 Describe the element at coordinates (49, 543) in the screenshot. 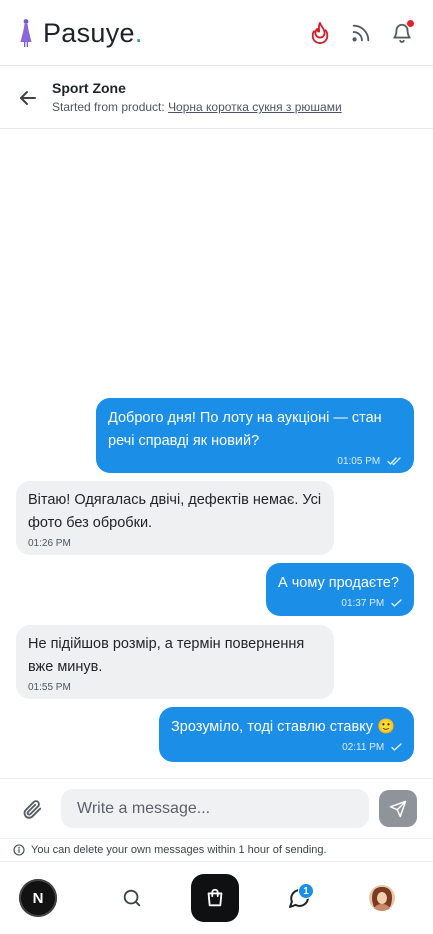

I see `message-time: 01:26 PM` at that location.